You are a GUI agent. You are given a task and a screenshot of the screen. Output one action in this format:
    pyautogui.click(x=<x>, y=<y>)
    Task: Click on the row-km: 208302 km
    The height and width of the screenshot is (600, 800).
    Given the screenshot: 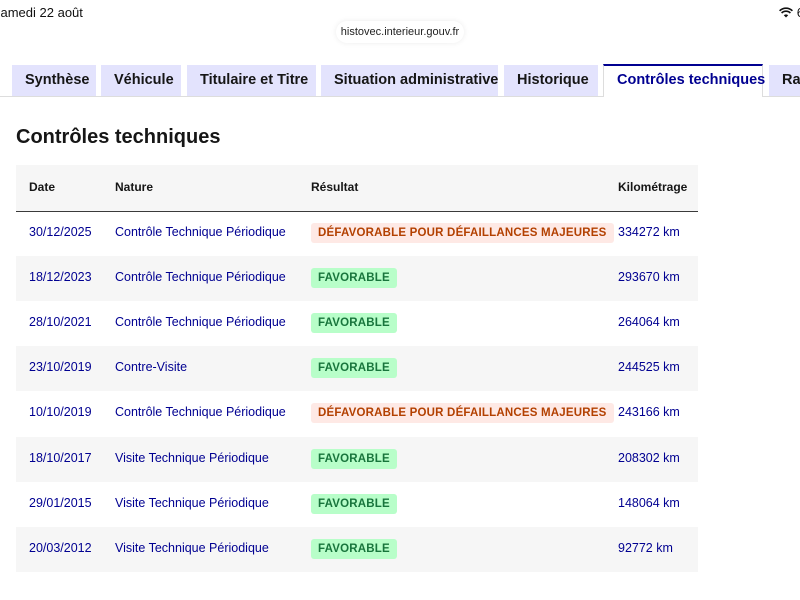 What is the action you would take?
    pyautogui.click(x=649, y=458)
    